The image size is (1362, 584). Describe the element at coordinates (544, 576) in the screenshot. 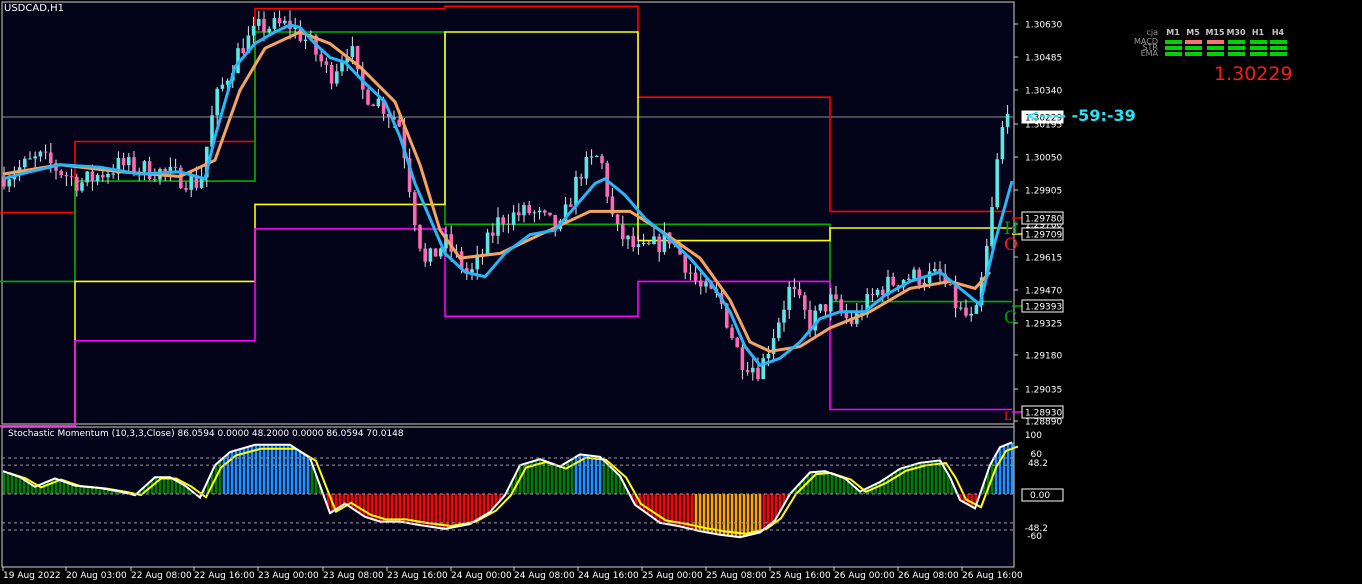

I see `time-tick-label: 24 Aug 08:00` at that location.